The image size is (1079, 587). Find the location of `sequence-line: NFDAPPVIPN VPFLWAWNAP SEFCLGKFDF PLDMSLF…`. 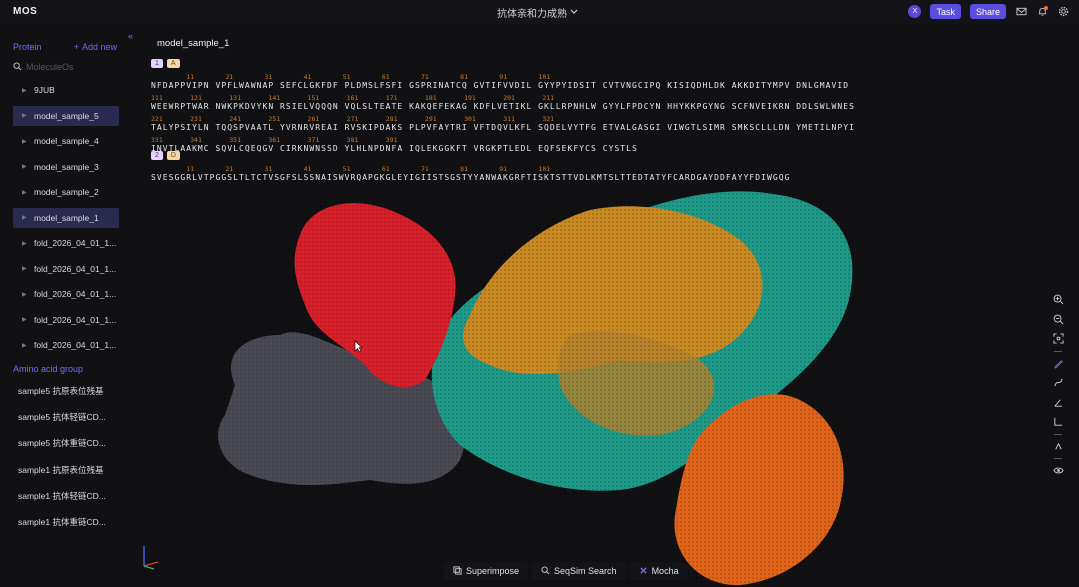

sequence-line: NFDAPPVIPN VPFLWAWNAP SEFCLGKFDF PLDMSLF… is located at coordinates (609, 87).